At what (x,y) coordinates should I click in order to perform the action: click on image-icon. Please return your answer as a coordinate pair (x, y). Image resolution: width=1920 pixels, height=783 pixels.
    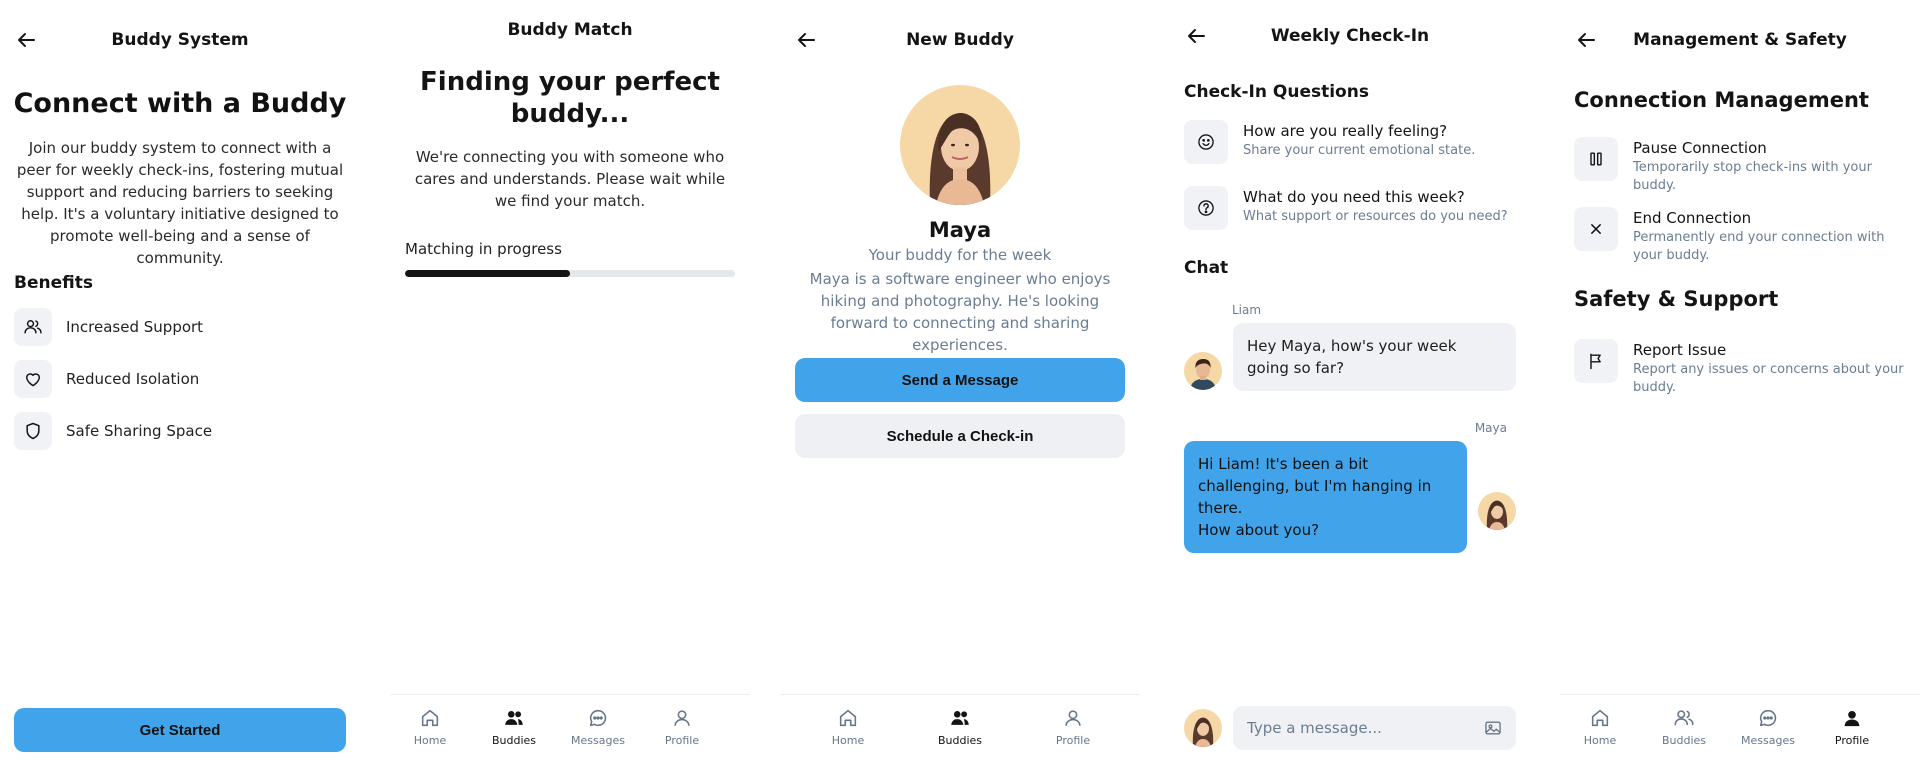
    Looking at the image, I should click on (1493, 728).